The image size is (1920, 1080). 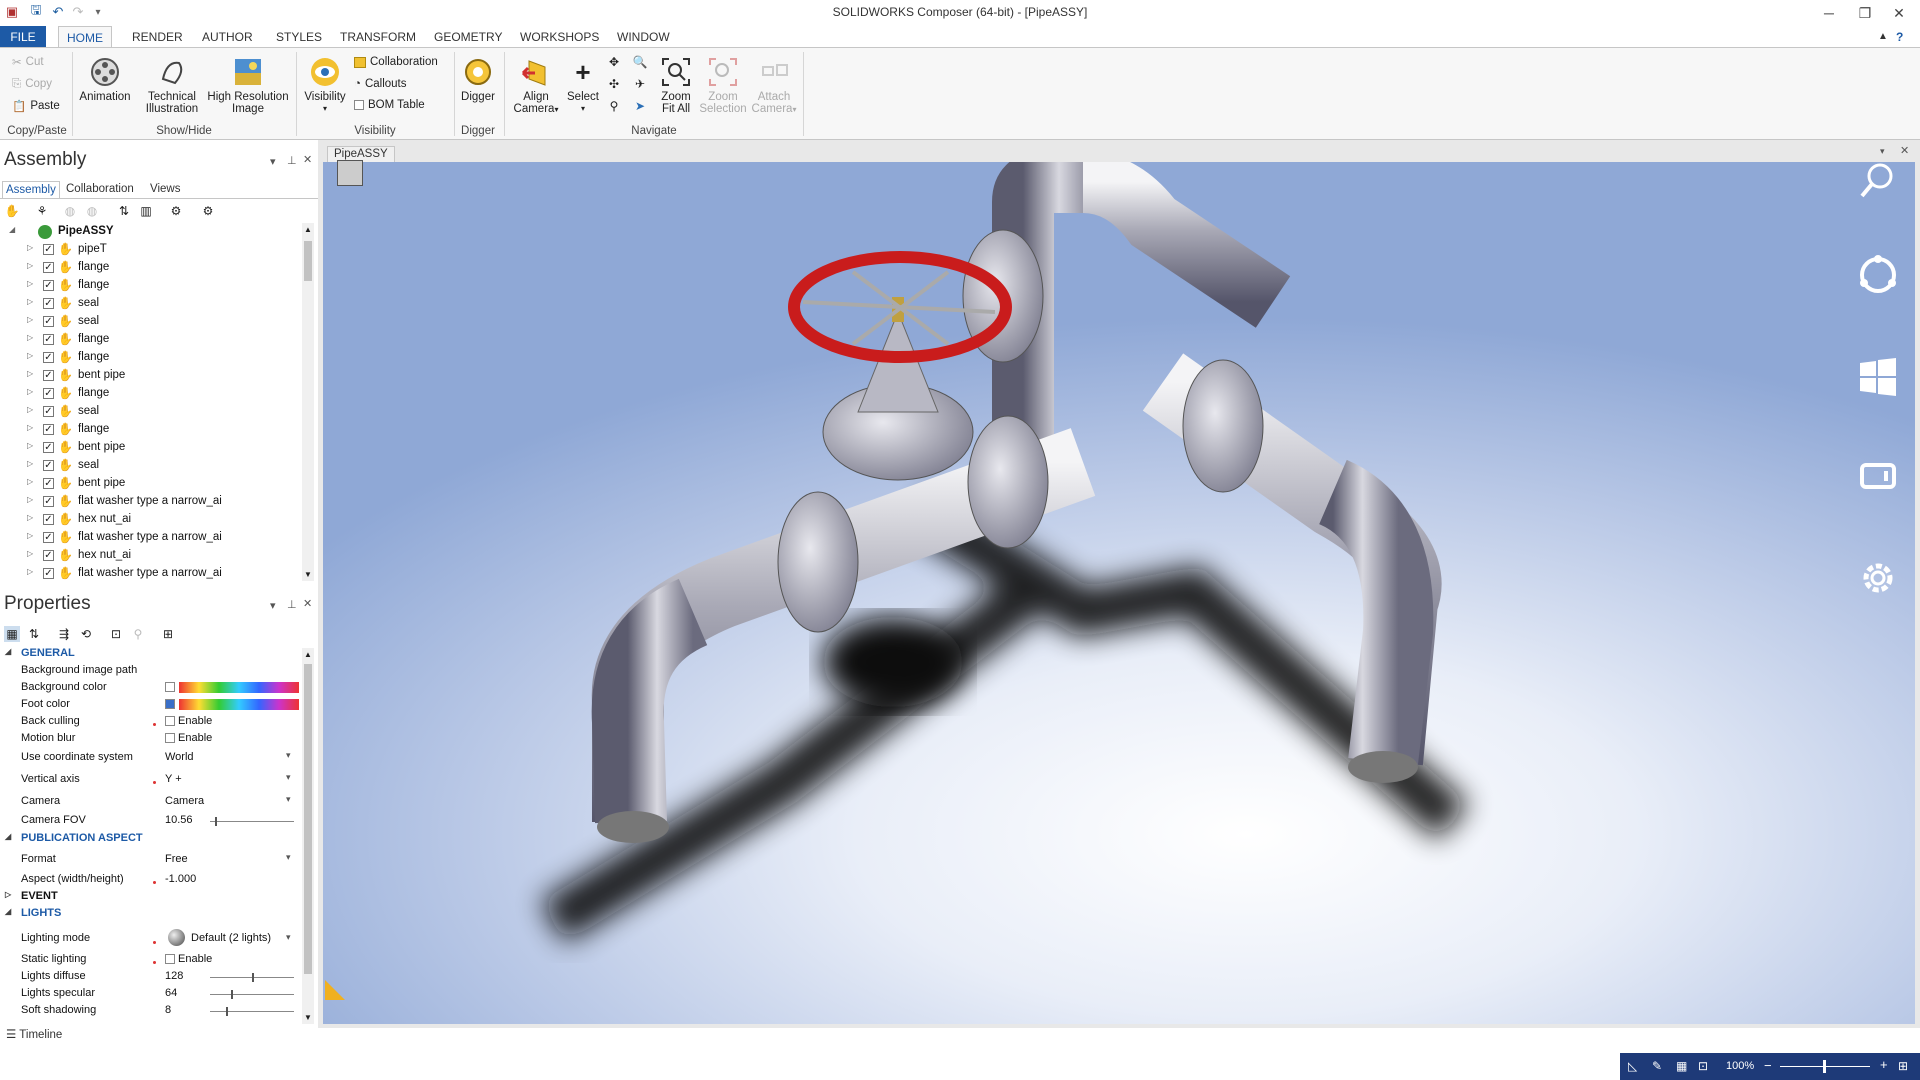 I want to click on prop-aspect: Aspect (width/height) -1.000, so click(x=150, y=879).